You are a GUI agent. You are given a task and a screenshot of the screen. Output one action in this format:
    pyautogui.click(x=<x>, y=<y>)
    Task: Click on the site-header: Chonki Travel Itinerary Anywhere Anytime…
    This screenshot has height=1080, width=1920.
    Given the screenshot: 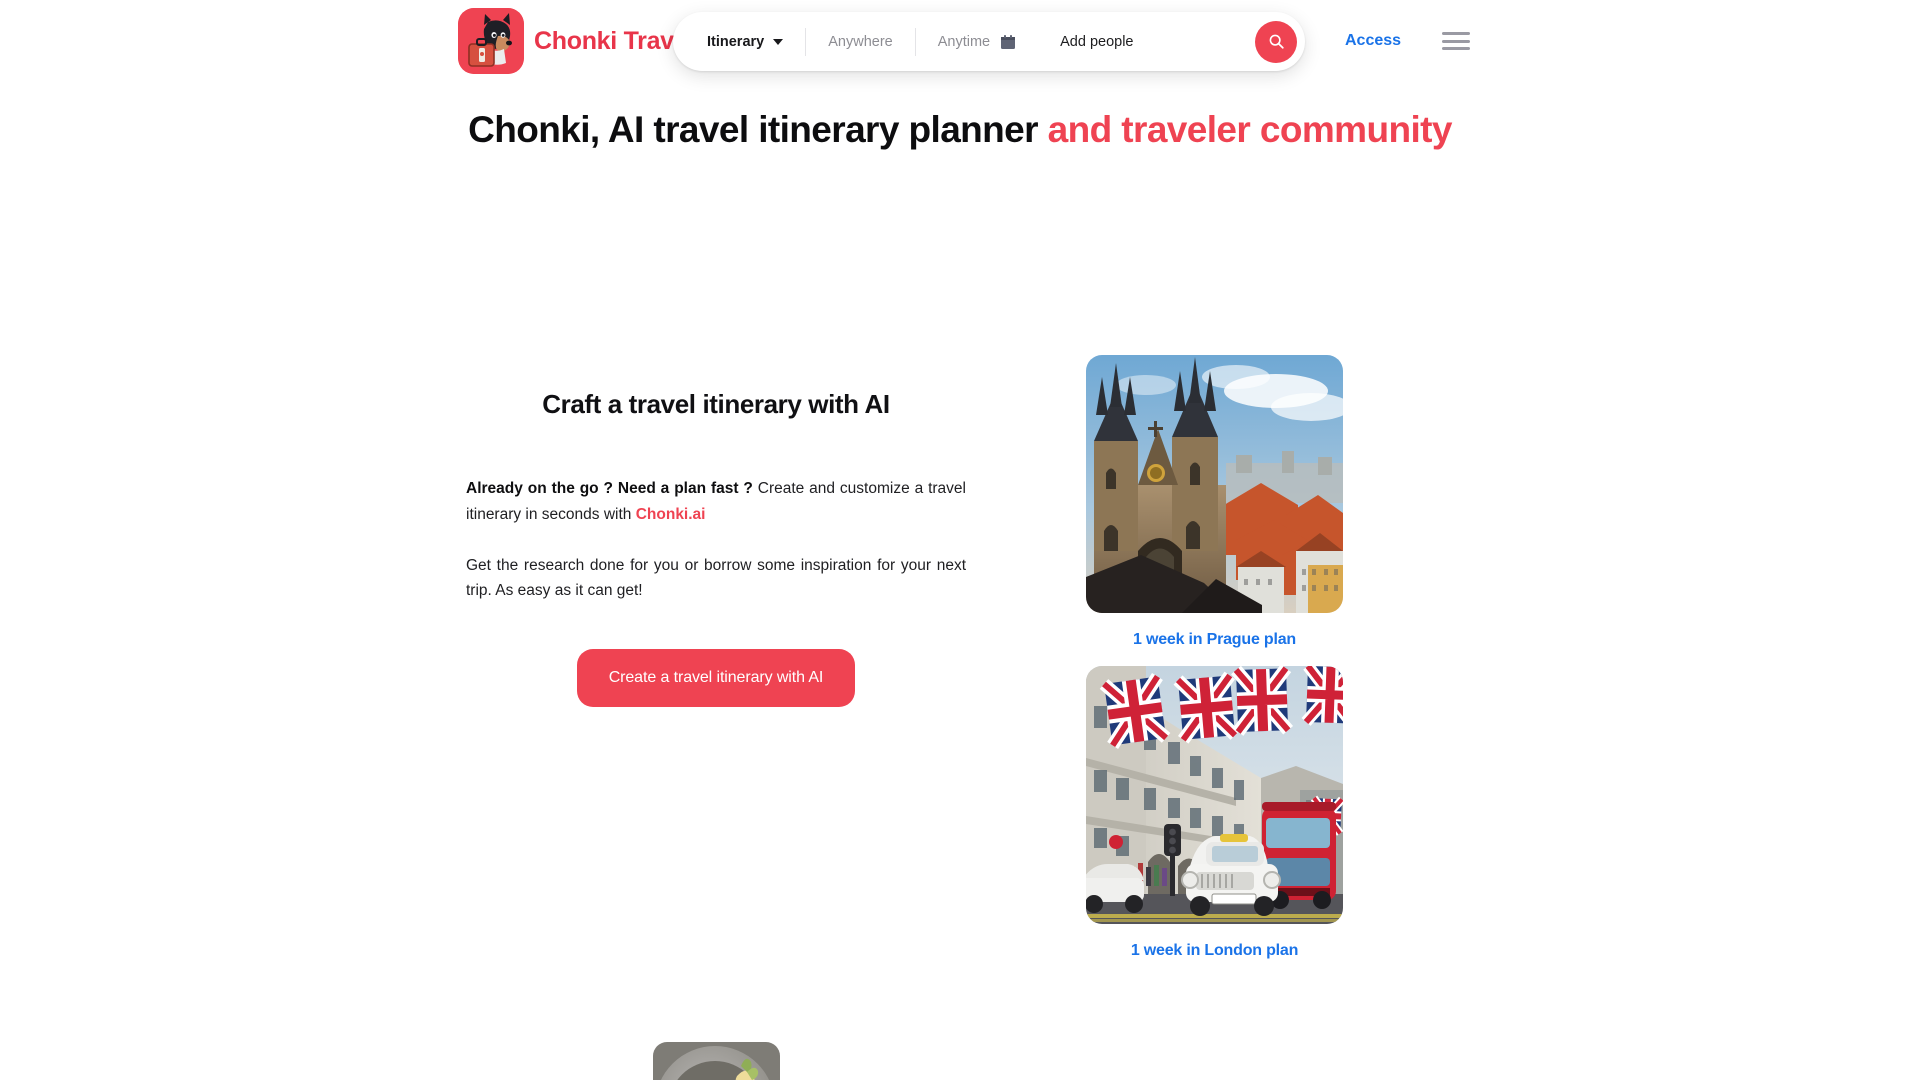 What is the action you would take?
    pyautogui.click(x=960, y=44)
    